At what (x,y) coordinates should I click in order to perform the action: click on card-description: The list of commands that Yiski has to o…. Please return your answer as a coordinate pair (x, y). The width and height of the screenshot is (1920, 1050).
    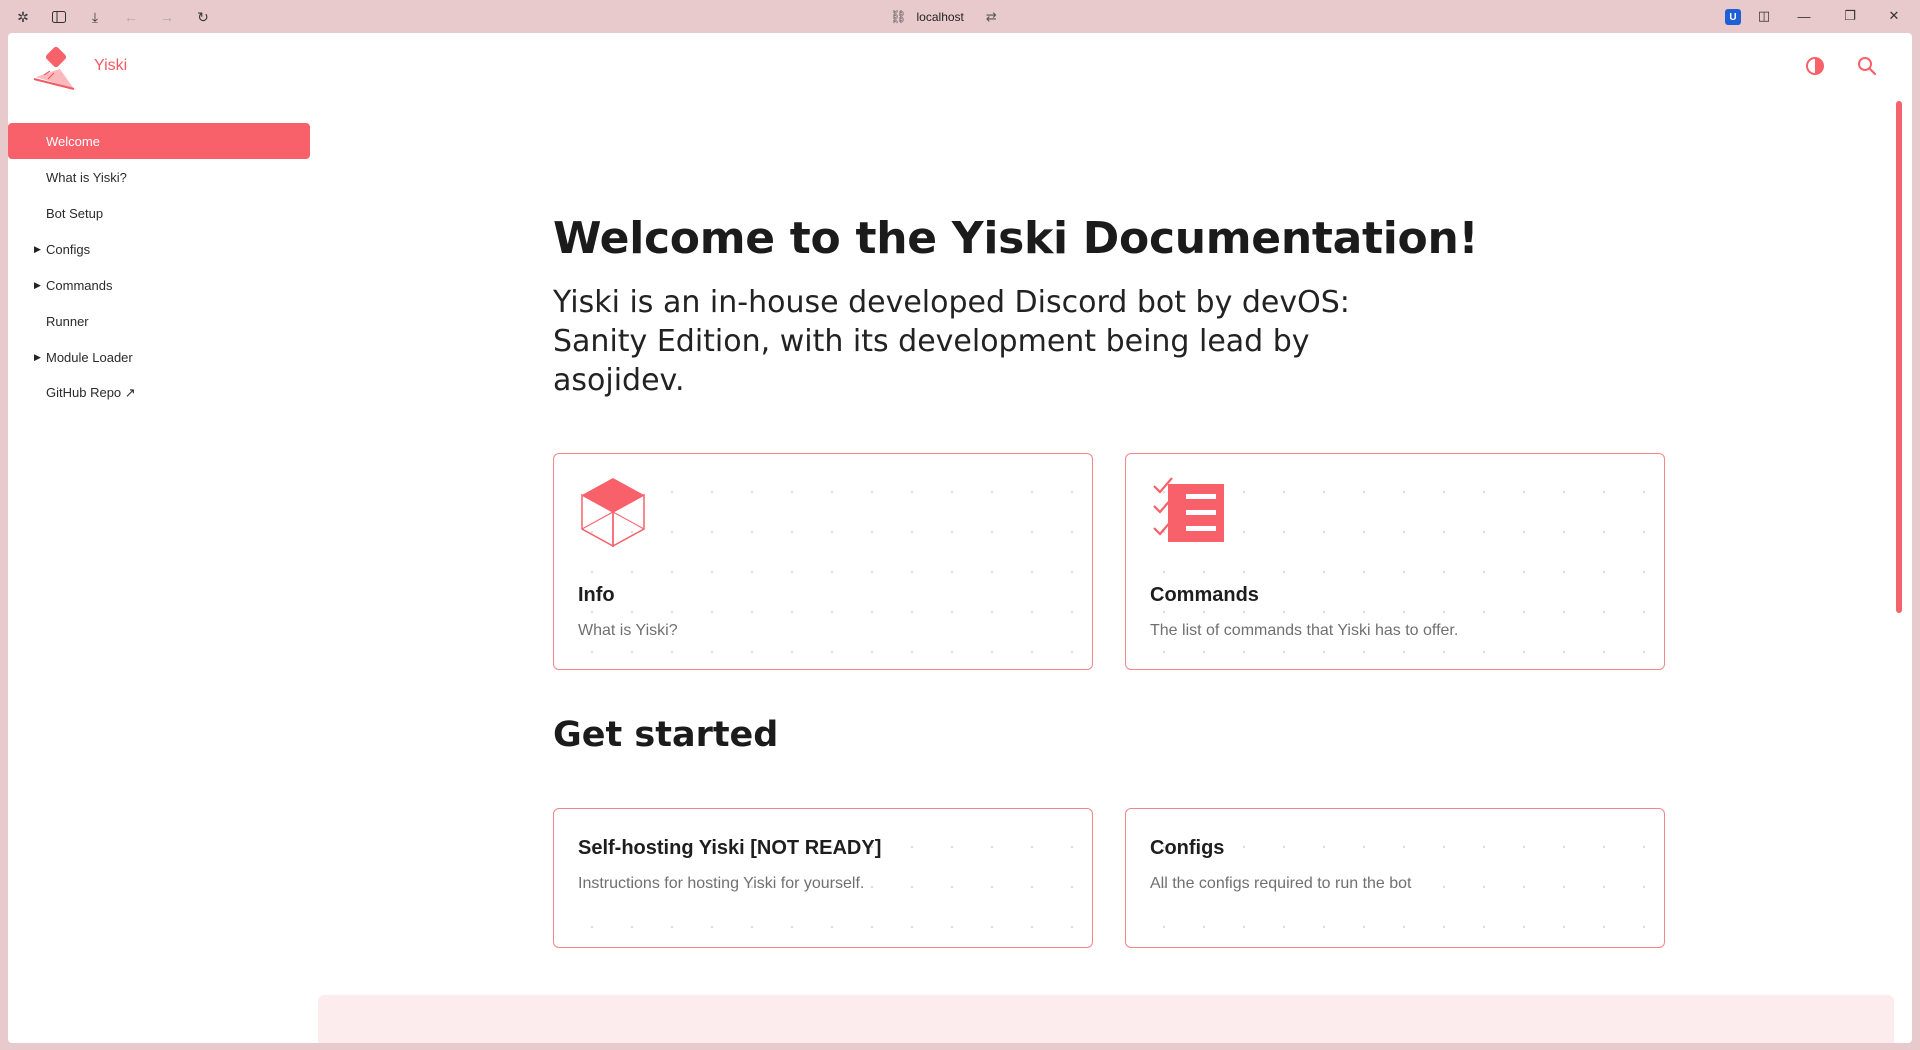
    Looking at the image, I should click on (1304, 630).